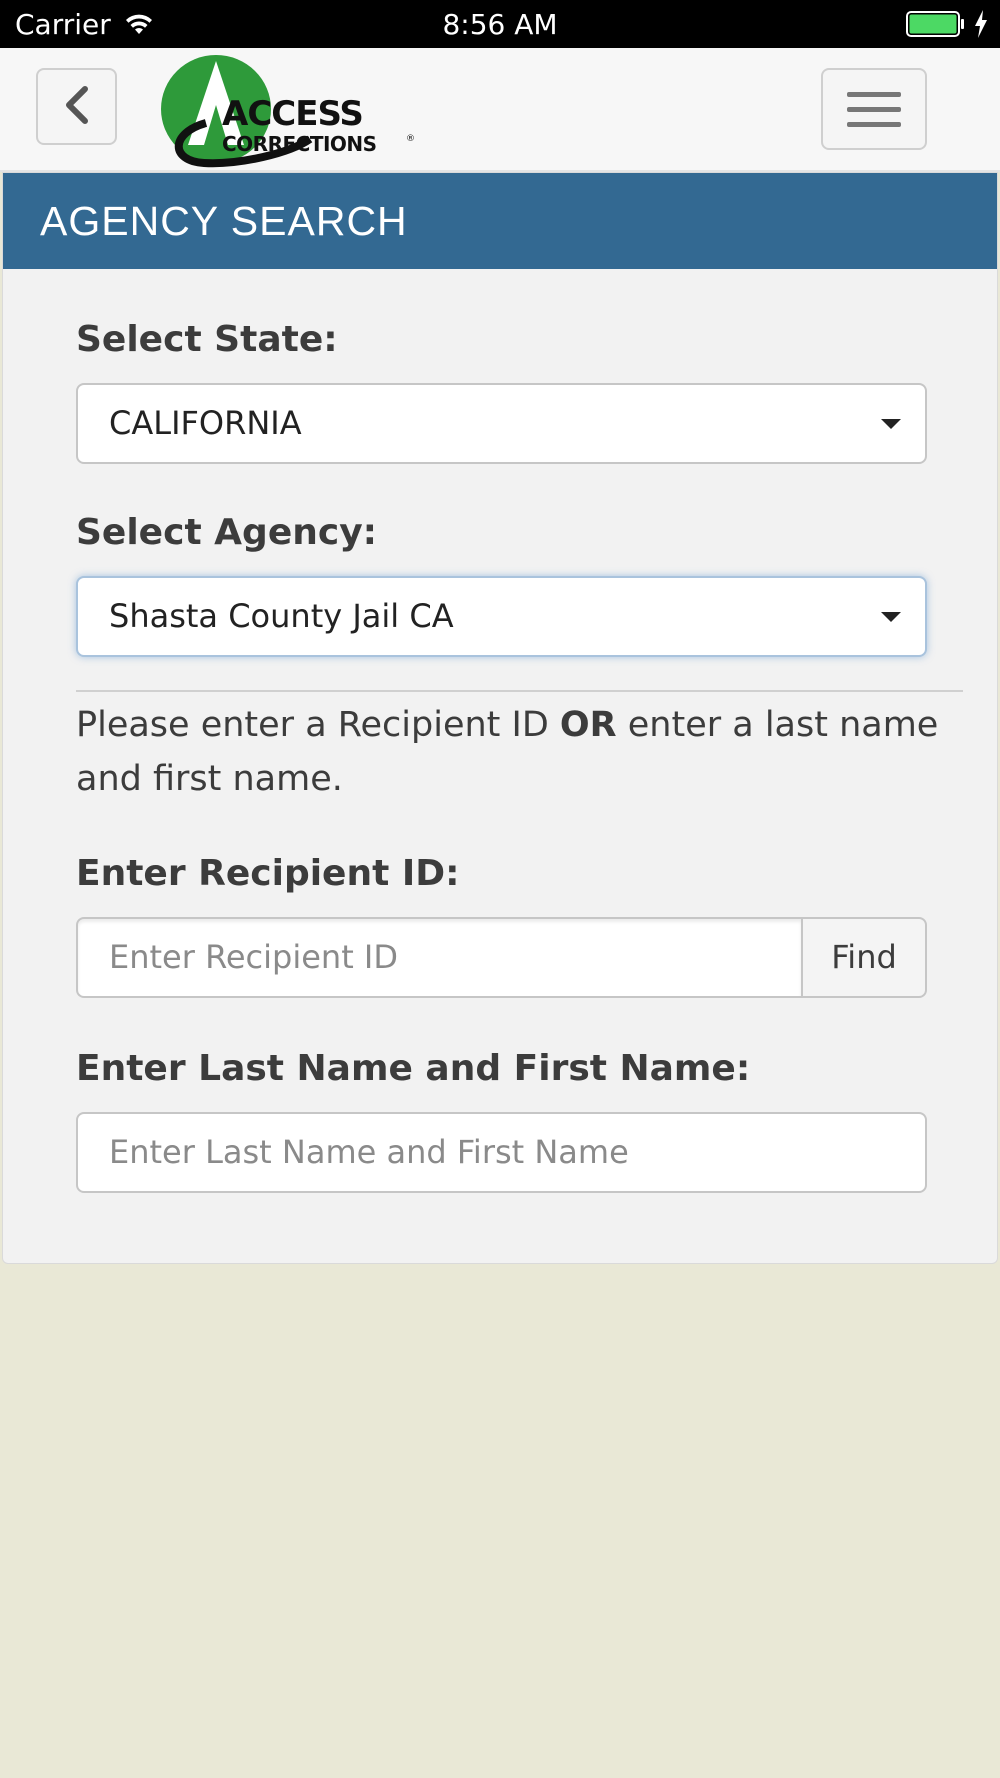 Image resolution: width=1000 pixels, height=1778 pixels. Describe the element at coordinates (501, 1152) in the screenshot. I see `name-input: Enter Last Name and First Name` at that location.